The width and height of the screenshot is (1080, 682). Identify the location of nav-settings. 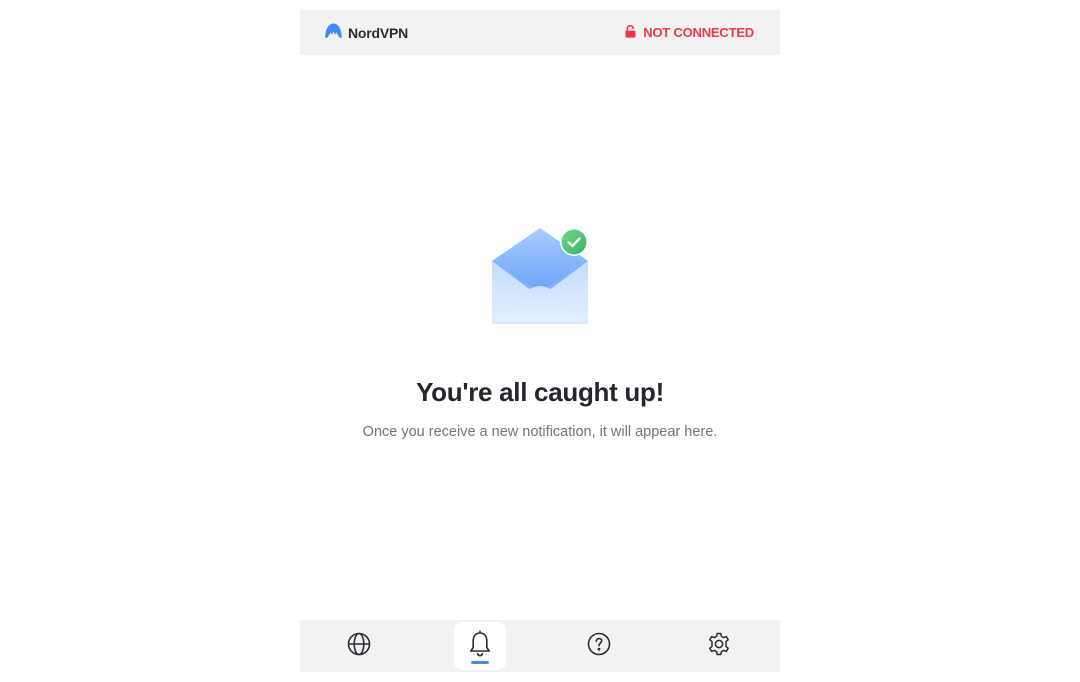
(719, 646).